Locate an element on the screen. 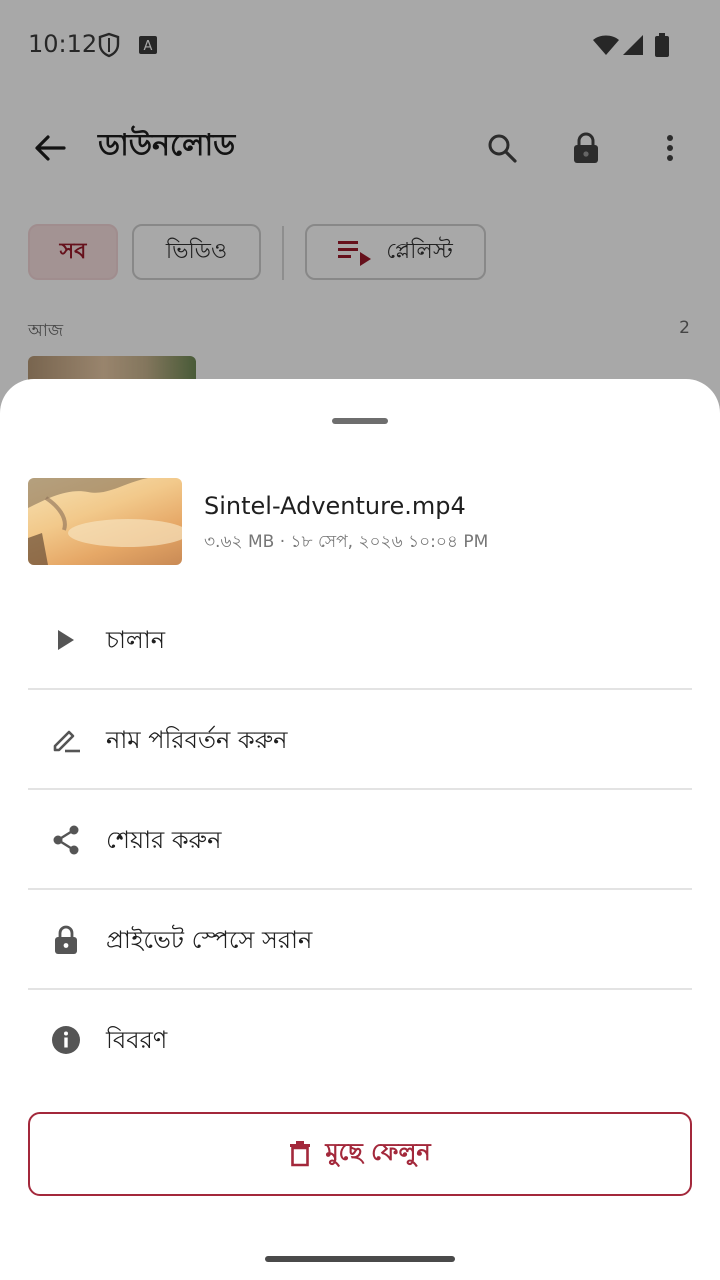 Image resolution: width=720 pixels, height=1280 pixels. file-thumbnail is located at coordinates (105, 521).